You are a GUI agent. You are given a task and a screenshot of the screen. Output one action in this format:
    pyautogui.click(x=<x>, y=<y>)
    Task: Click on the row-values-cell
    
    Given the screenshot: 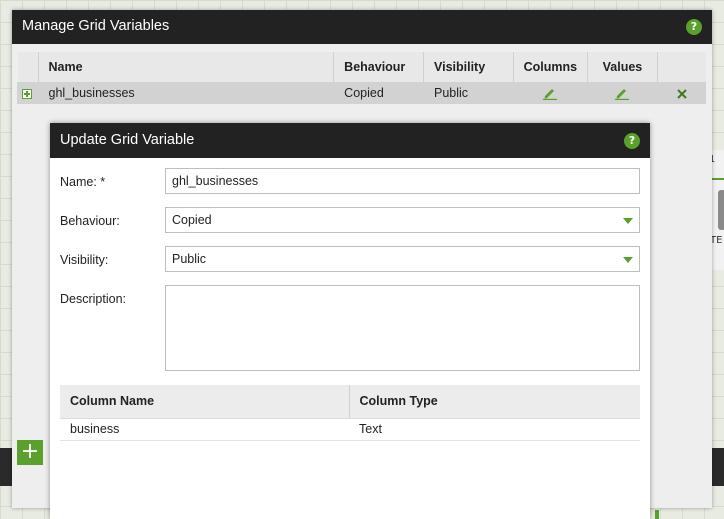 What is the action you would take?
    pyautogui.click(x=622, y=93)
    